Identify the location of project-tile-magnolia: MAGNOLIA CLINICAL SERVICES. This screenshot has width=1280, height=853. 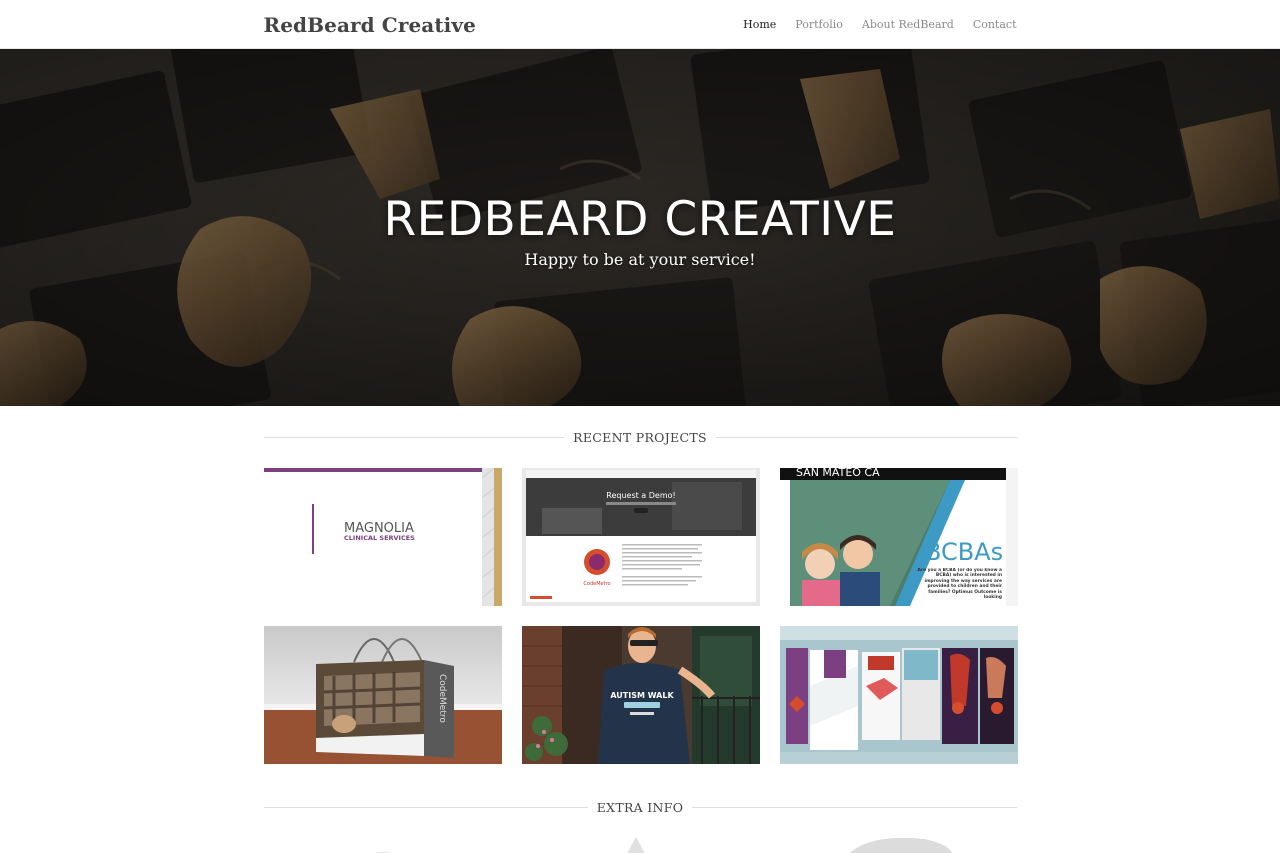
(382, 537).